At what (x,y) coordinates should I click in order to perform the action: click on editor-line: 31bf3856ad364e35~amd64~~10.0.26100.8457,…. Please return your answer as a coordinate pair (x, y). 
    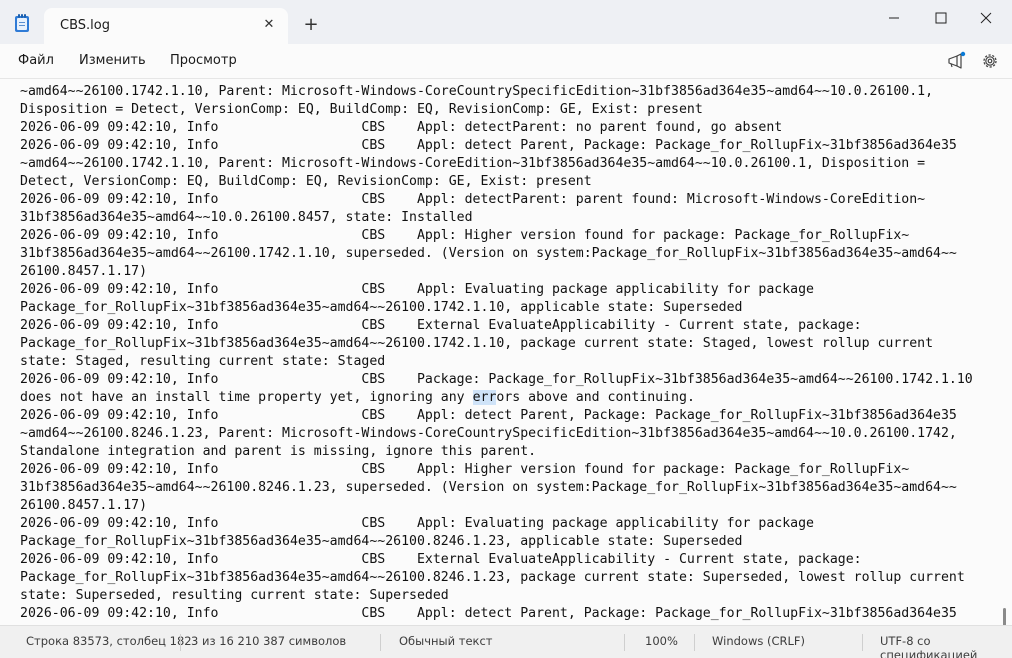
    Looking at the image, I should click on (246, 217).